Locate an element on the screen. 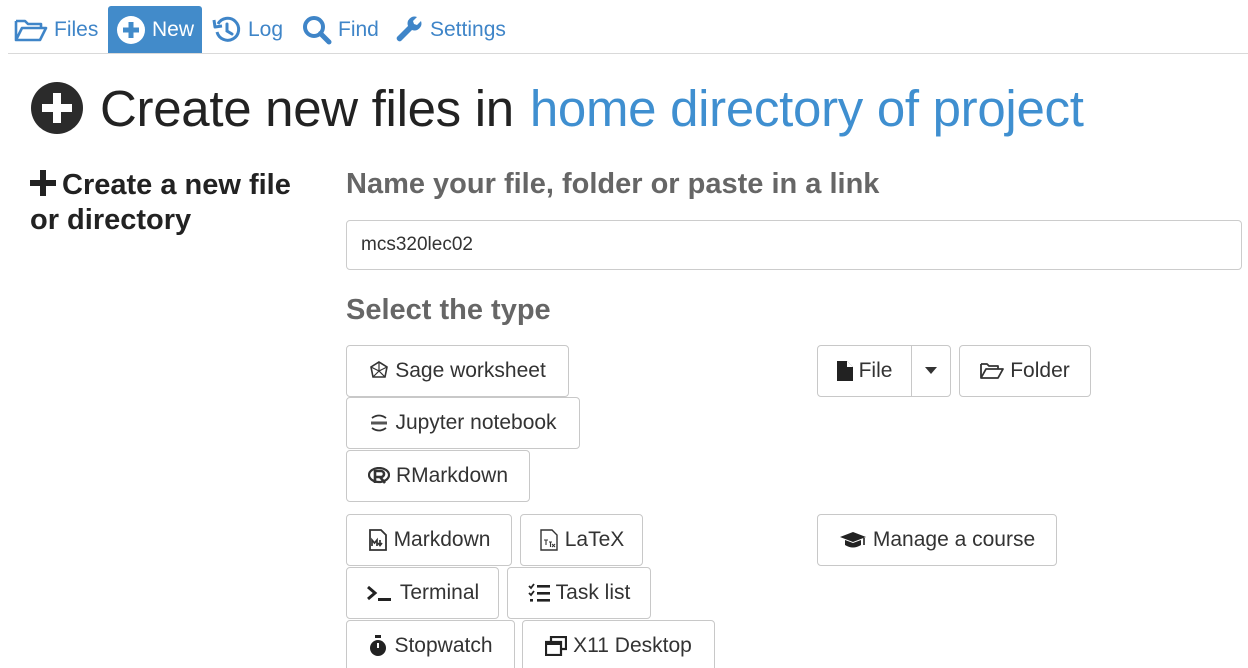 This screenshot has width=1248, height=668. sage-worksheet-button: Sage worksheet is located at coordinates (457, 371).